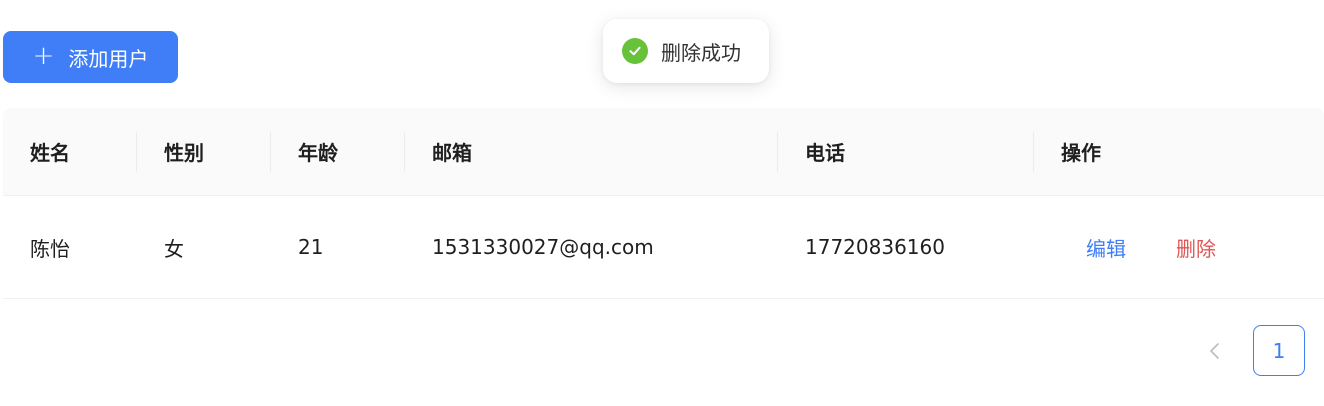 The height and width of the screenshot is (406, 1324). I want to click on success-toast: 删除成功, so click(686, 51).